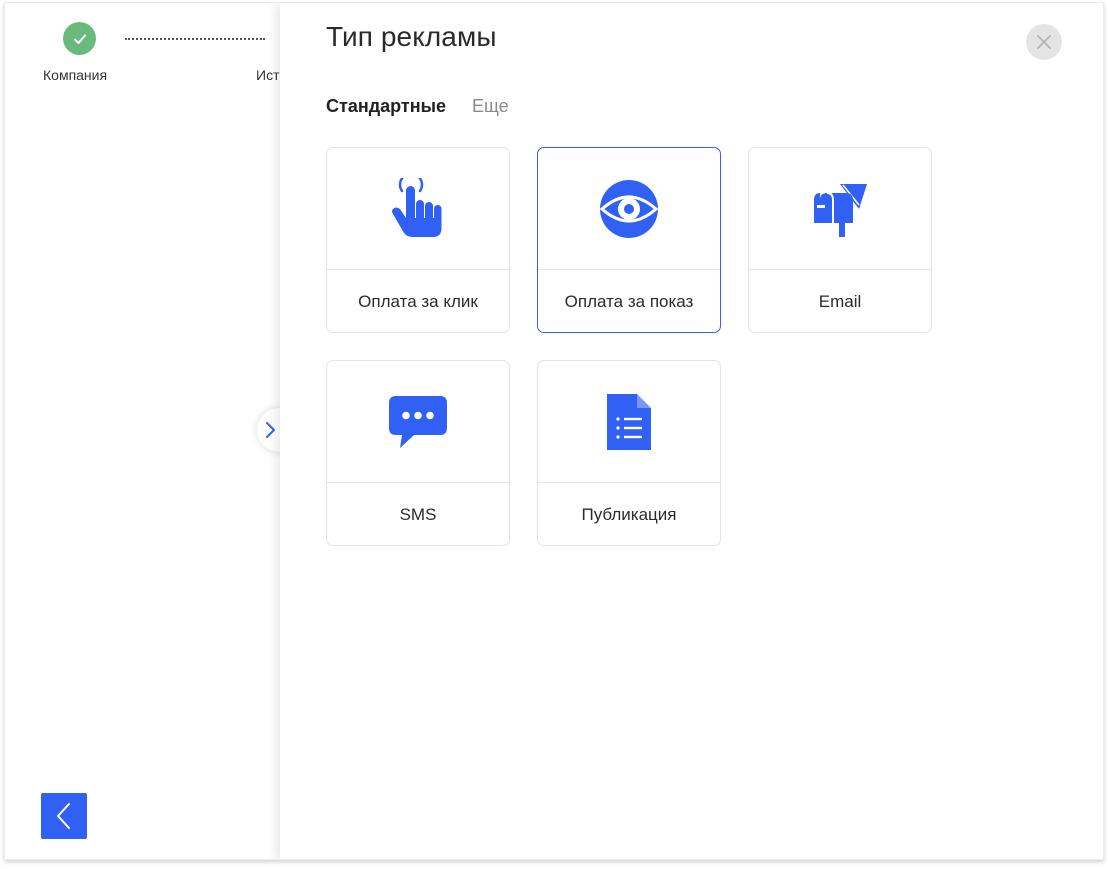 The width and height of the screenshot is (1108, 869). What do you see at coordinates (840, 301) in the screenshot?
I see `card-label: Email` at bounding box center [840, 301].